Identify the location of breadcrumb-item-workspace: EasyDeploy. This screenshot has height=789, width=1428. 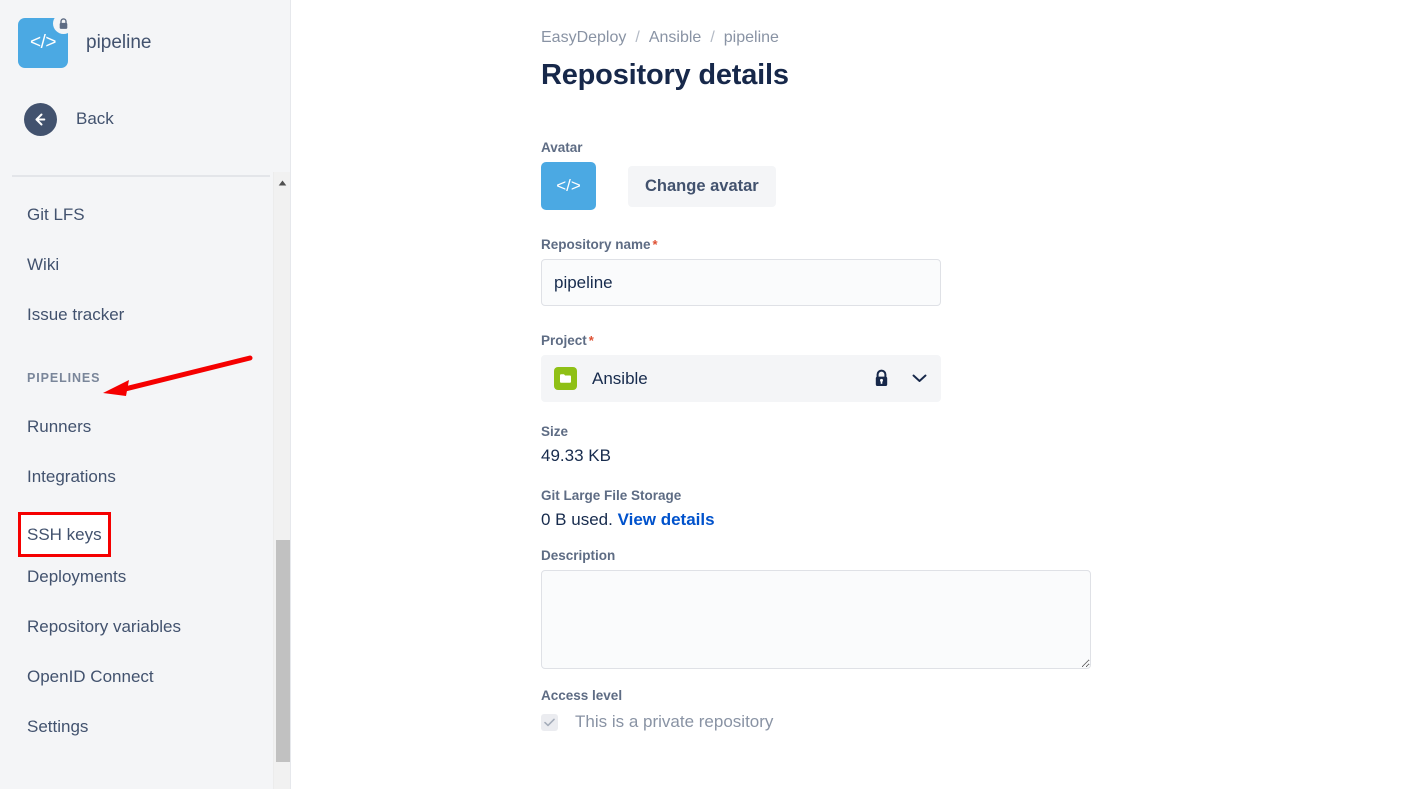
(583, 38).